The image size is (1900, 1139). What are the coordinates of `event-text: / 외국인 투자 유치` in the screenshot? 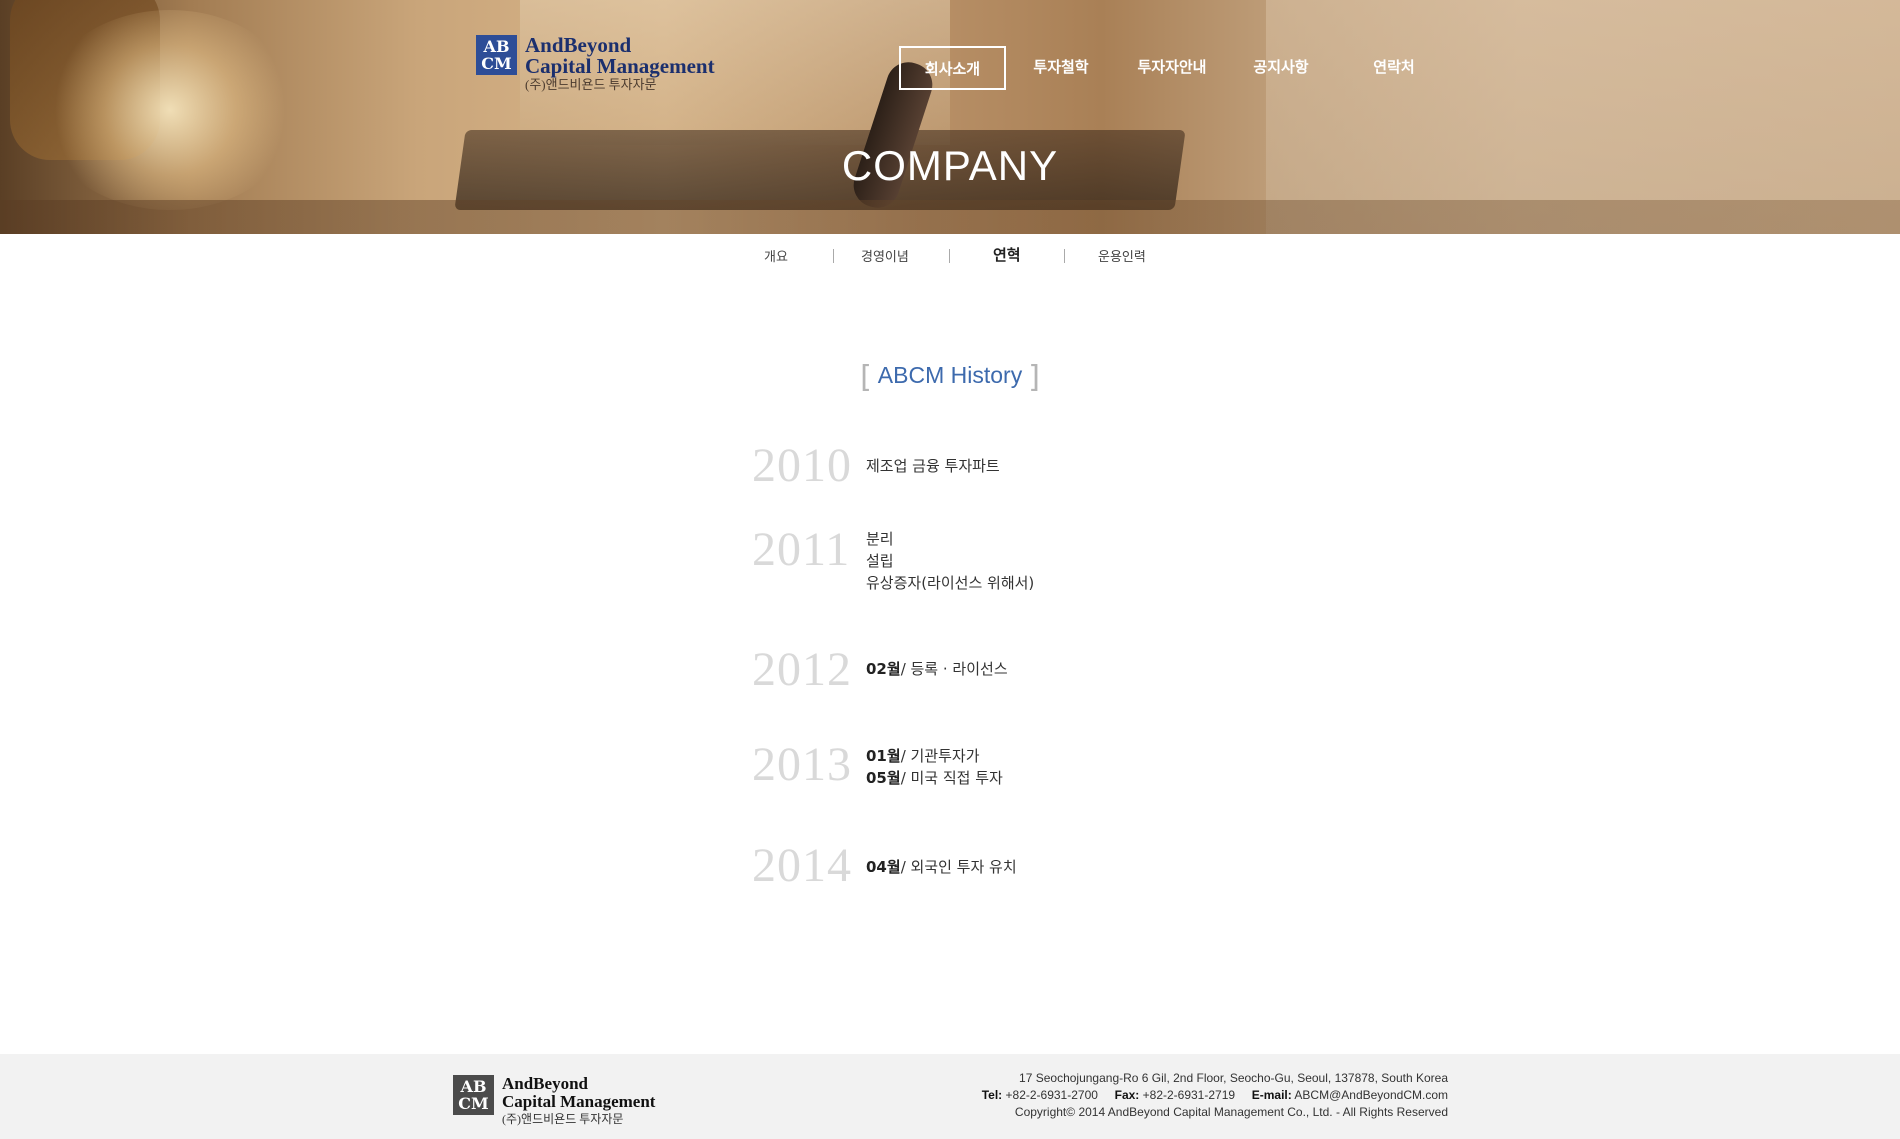 It's located at (958, 867).